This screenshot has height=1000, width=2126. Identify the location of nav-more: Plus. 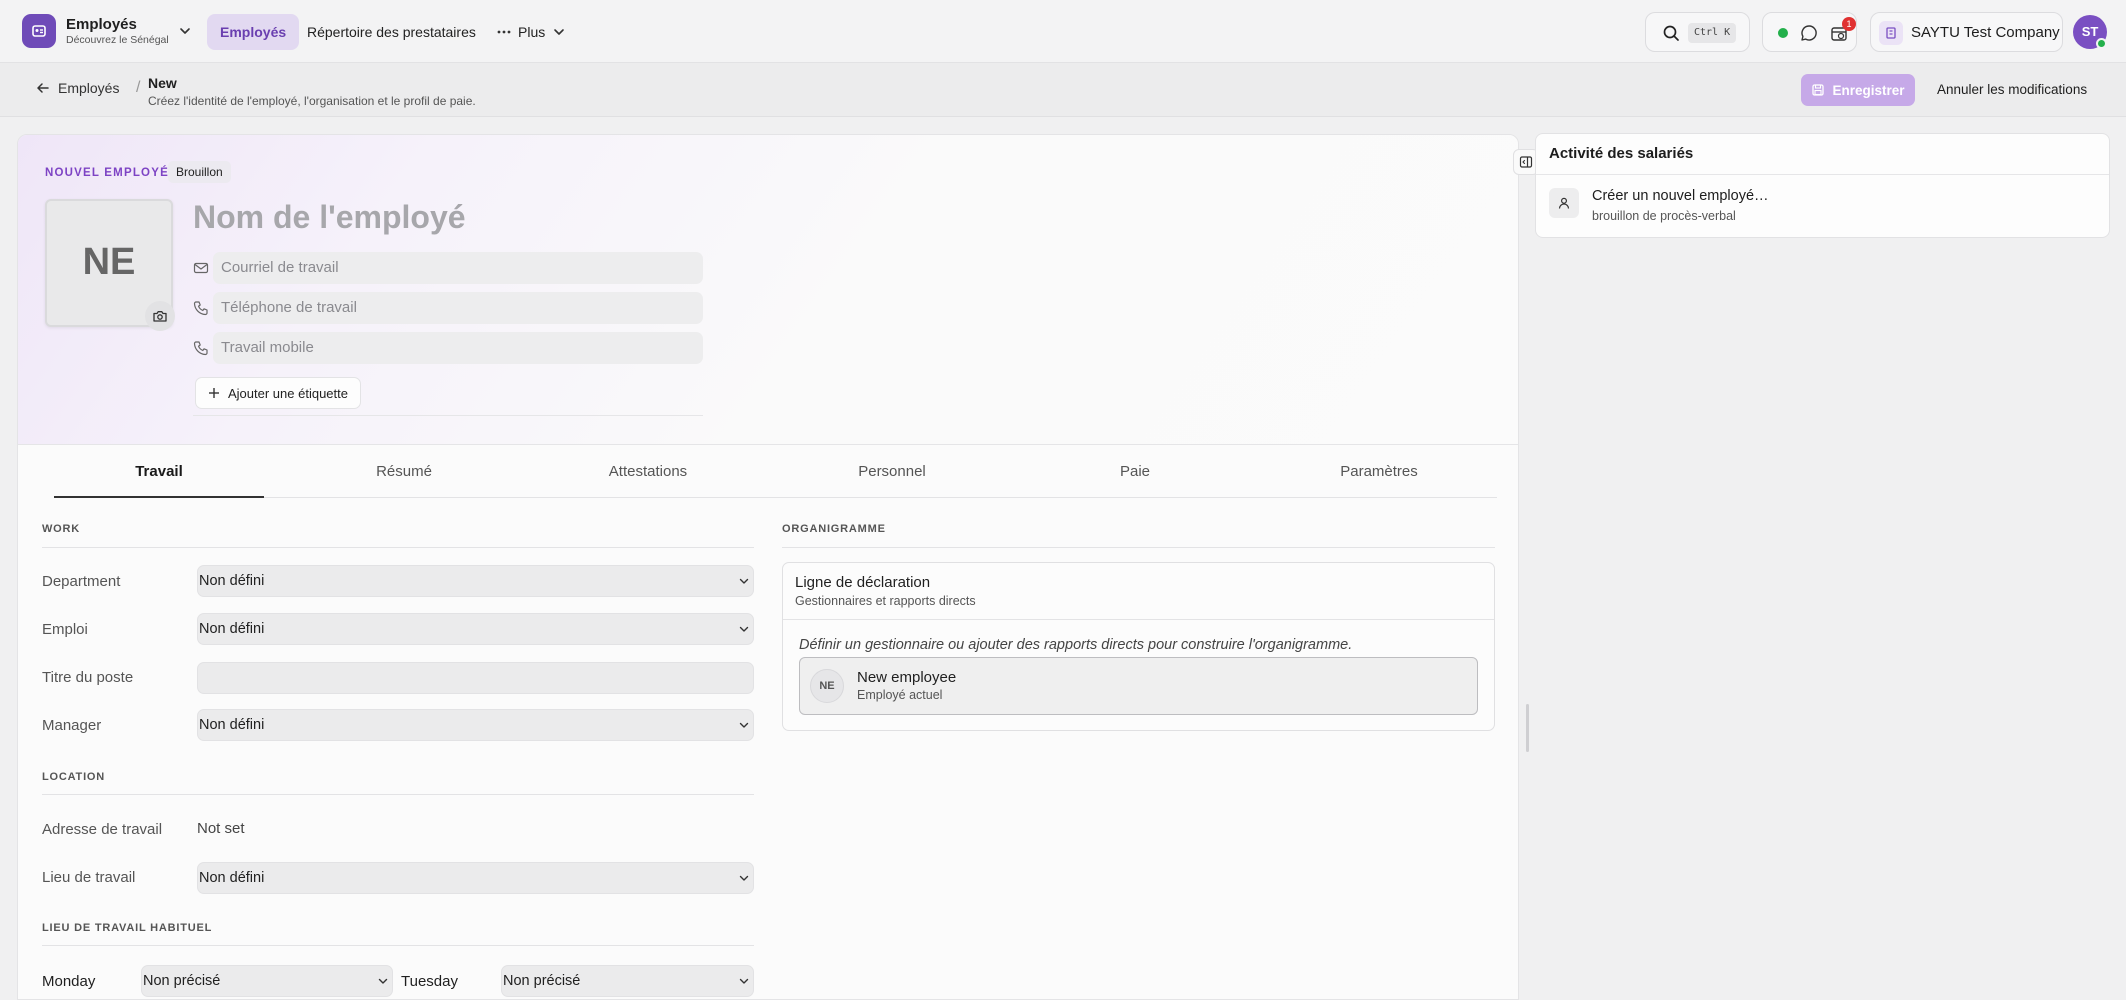
(531, 32).